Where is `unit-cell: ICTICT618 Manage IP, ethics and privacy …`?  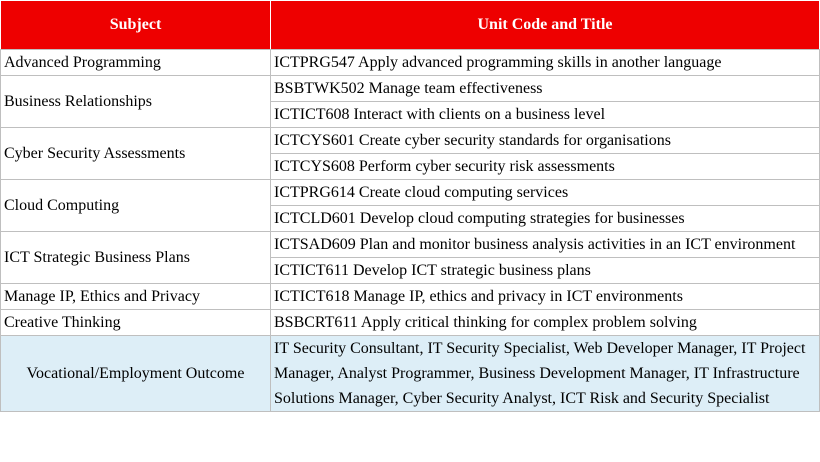 unit-cell: ICTICT618 Manage IP, ethics and privacy … is located at coordinates (545, 296).